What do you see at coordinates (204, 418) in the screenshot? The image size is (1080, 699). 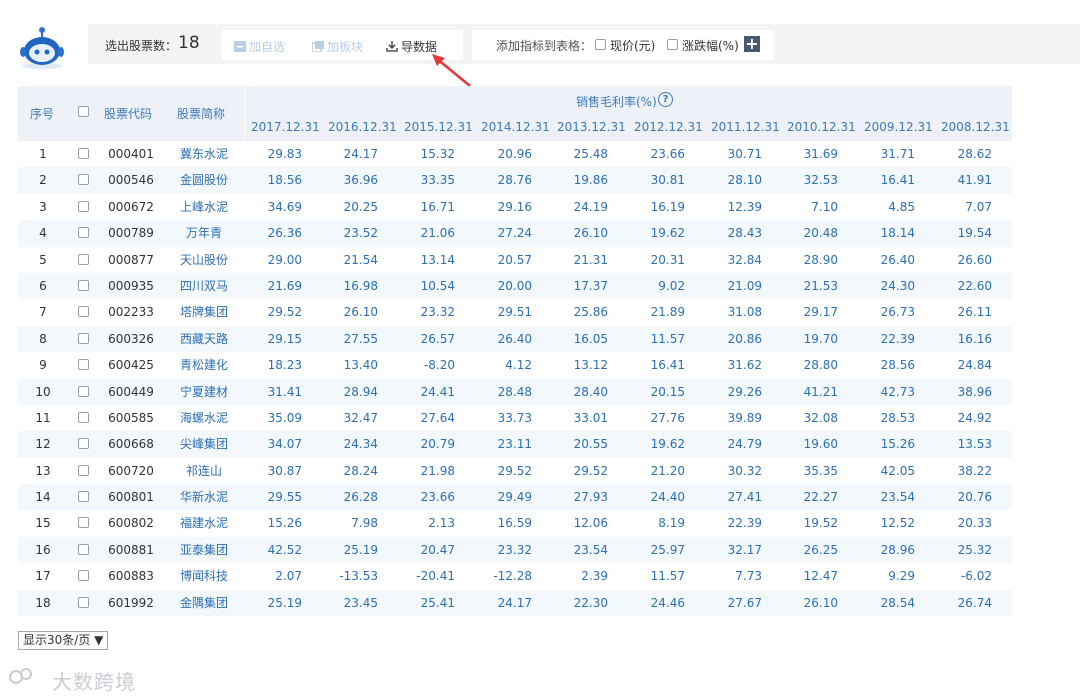 I see `stock-name-link: 海螺水泥` at bounding box center [204, 418].